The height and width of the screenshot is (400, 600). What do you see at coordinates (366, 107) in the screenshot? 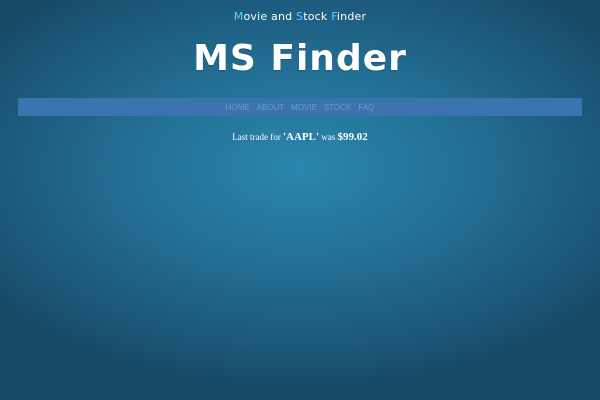
I see `nav-faq-link: FAQ` at bounding box center [366, 107].